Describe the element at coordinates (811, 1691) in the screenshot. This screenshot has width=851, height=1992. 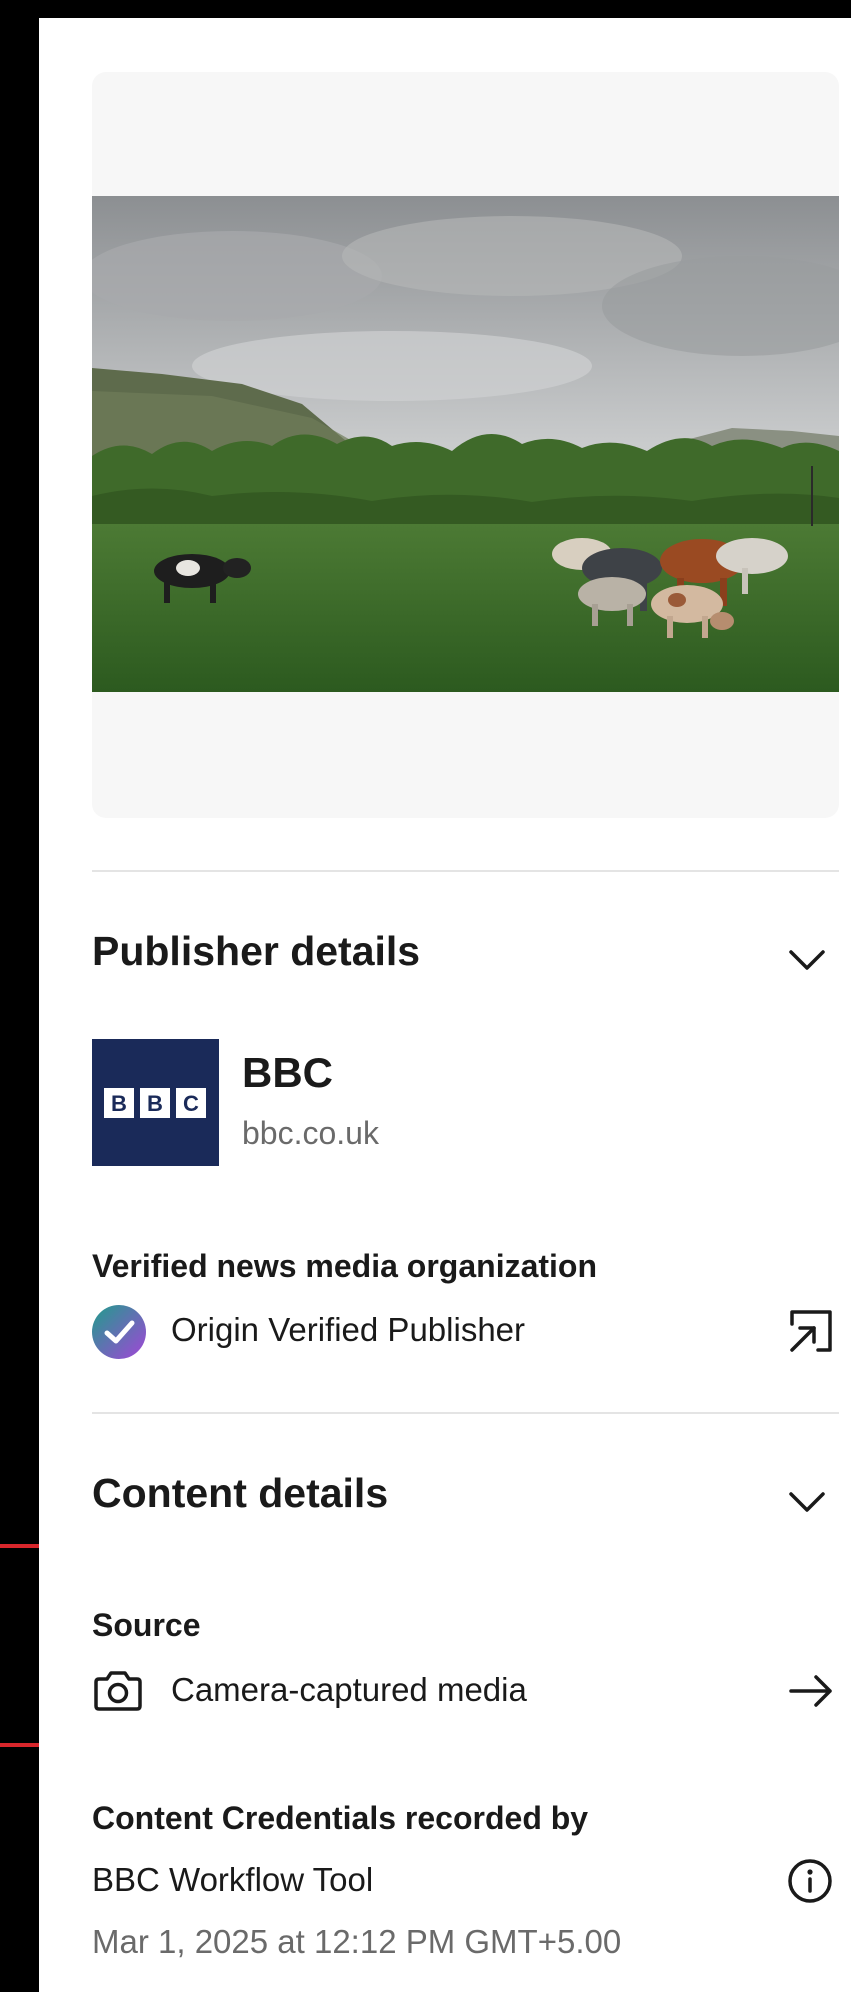
I see `arrow-right-icon` at that location.